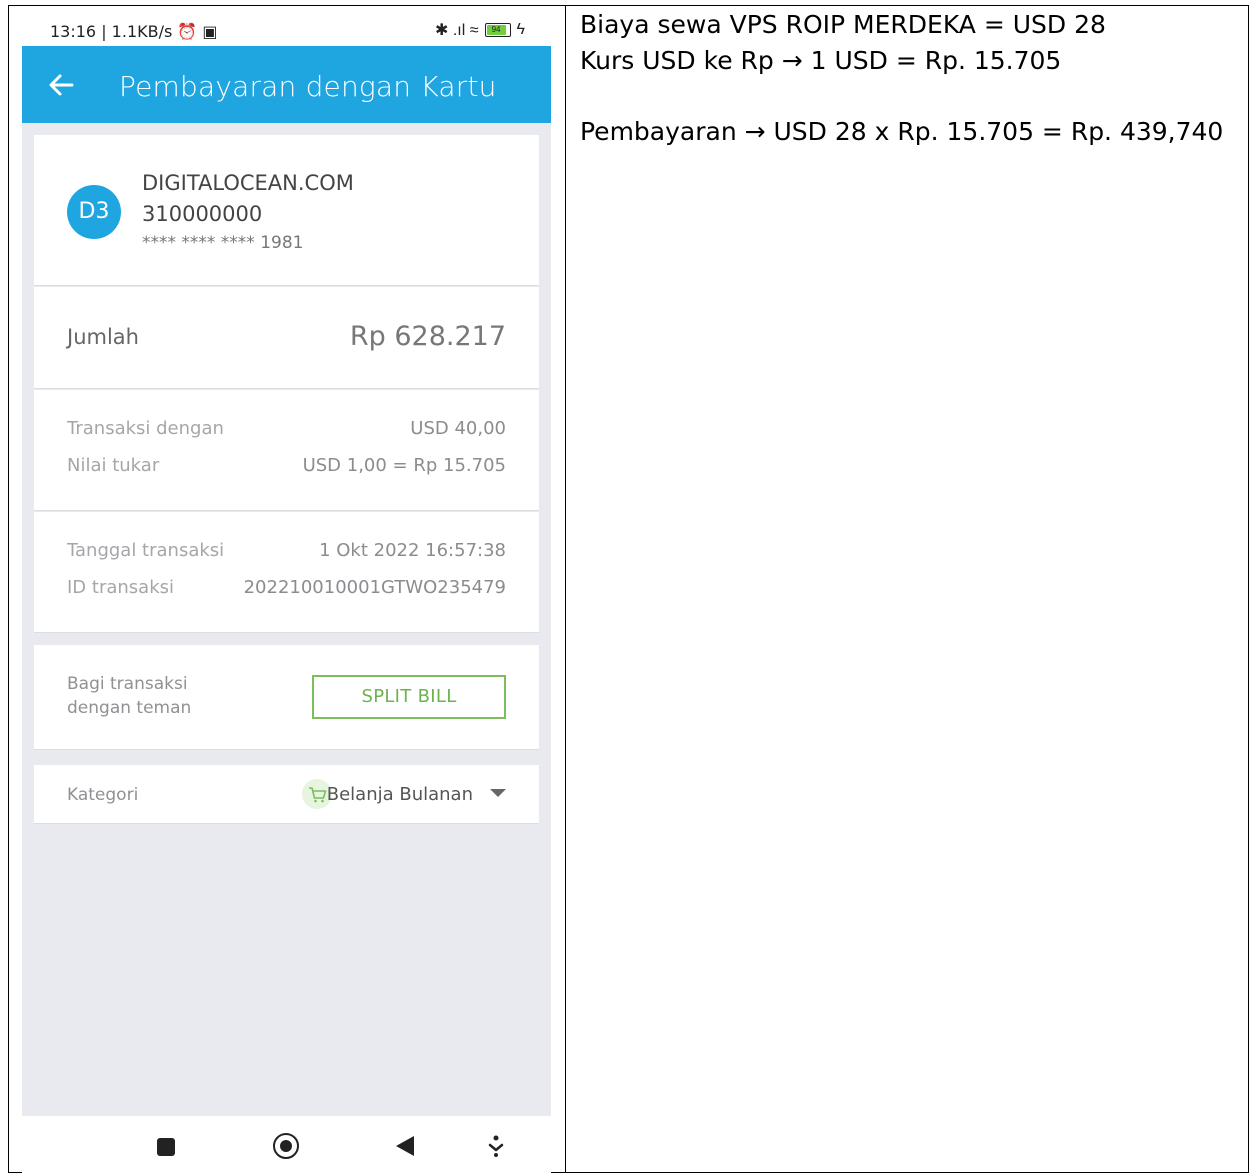  What do you see at coordinates (146, 550) in the screenshot?
I see `date-label: Tanggal transaksi` at bounding box center [146, 550].